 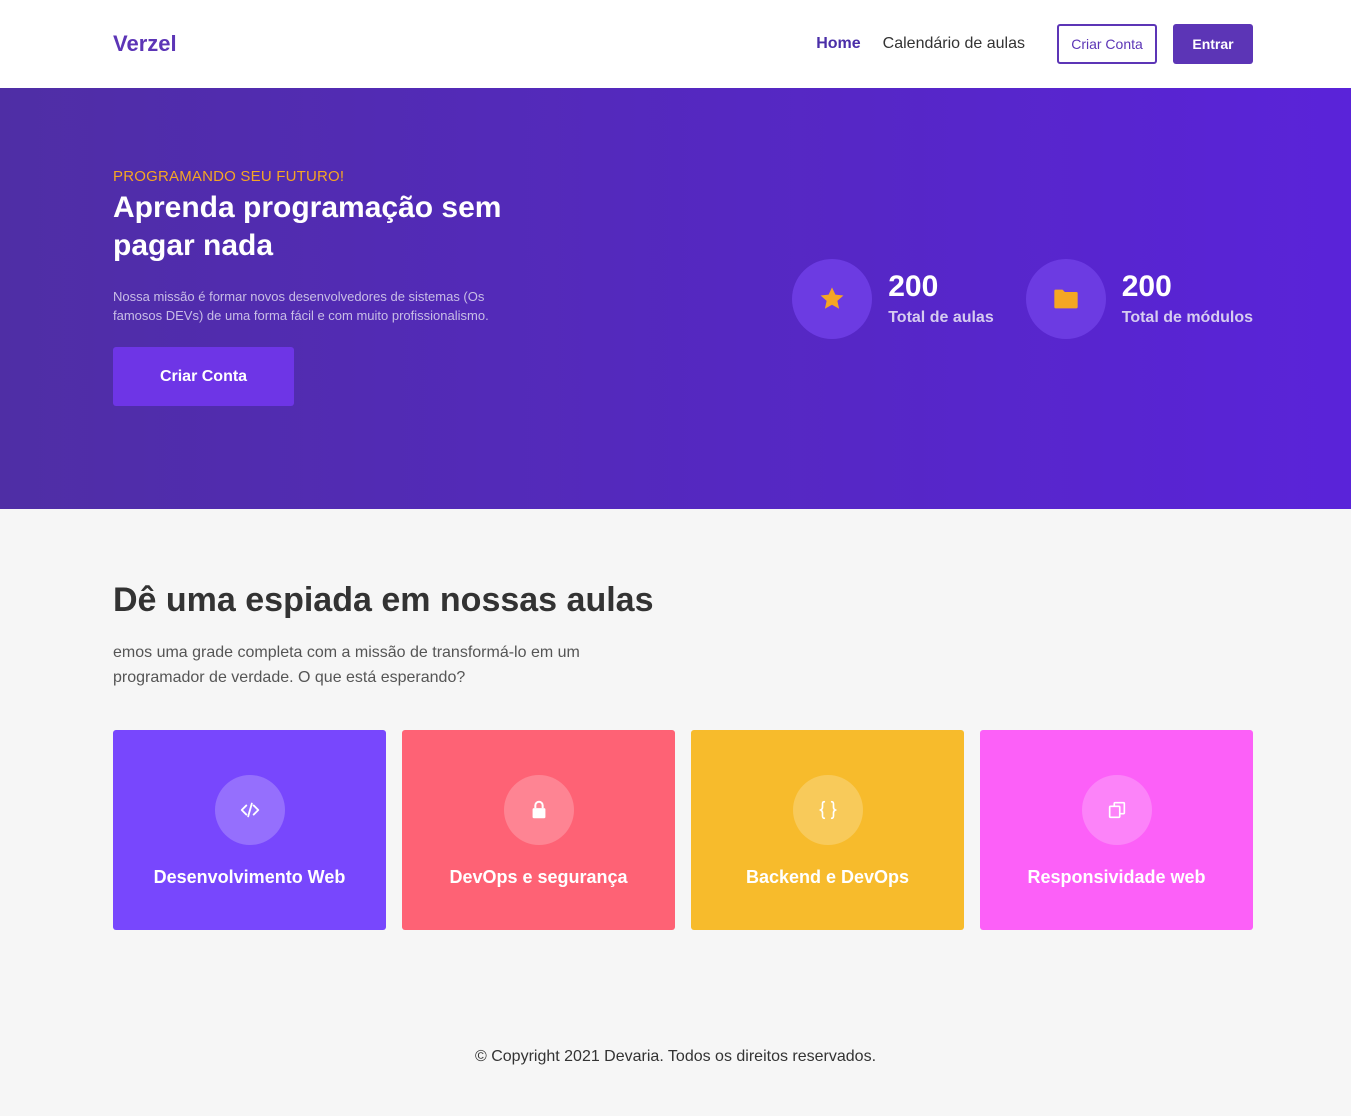 I want to click on card-title: Responsividade web, so click(x=1116, y=877).